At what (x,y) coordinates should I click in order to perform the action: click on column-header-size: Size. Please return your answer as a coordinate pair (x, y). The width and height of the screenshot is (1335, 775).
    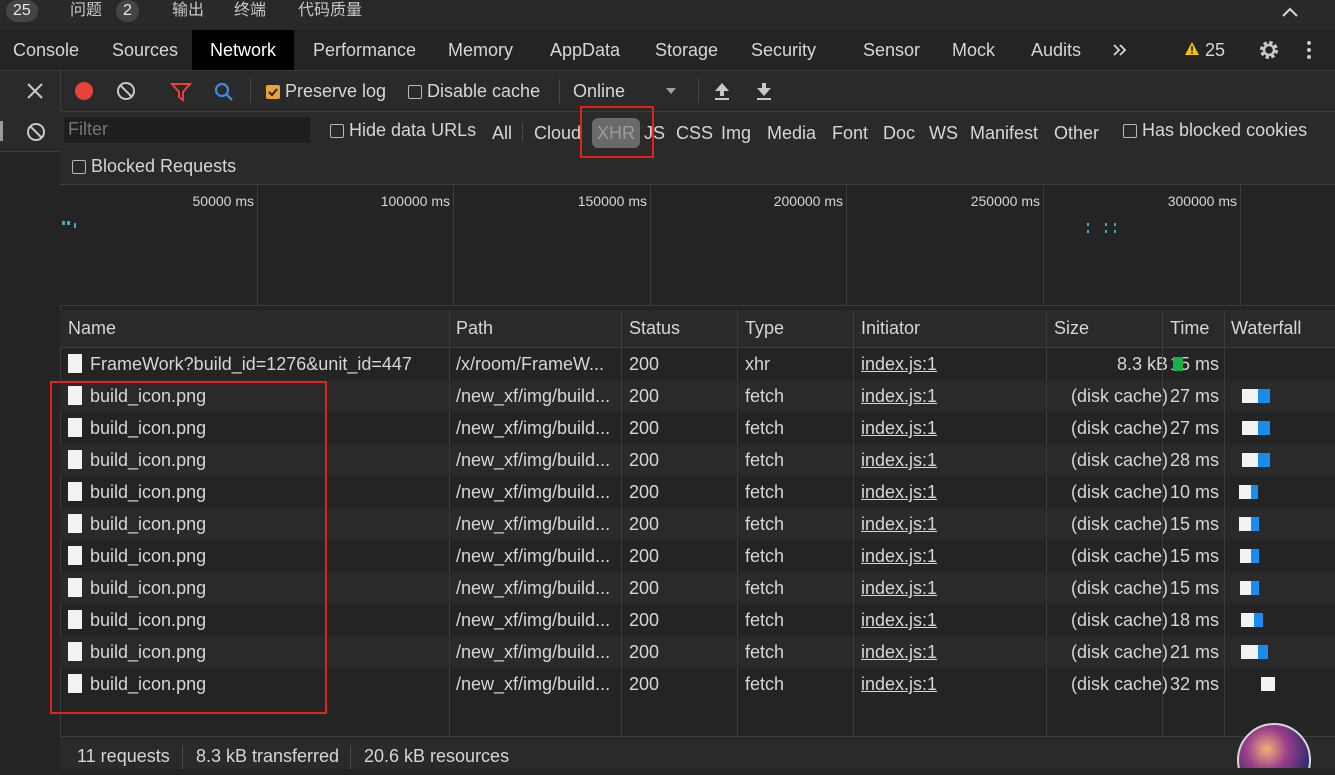
    Looking at the image, I should click on (1071, 328).